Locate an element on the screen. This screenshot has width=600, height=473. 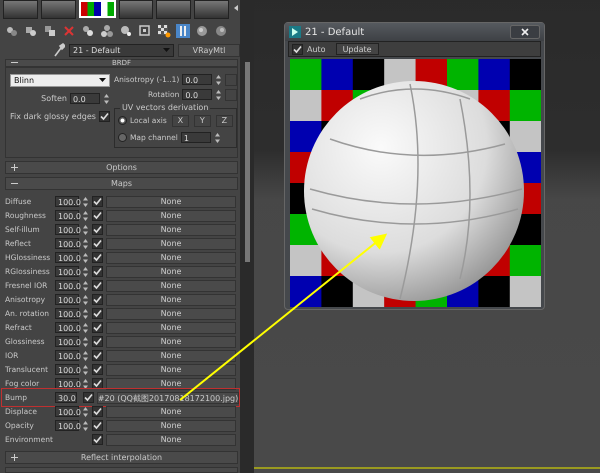
material-slot-checker is located at coordinates (97, 9).